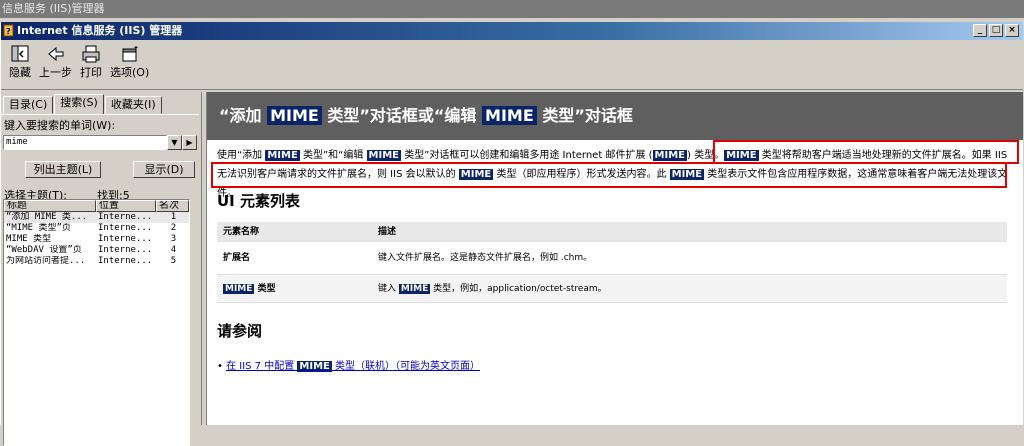  Describe the element at coordinates (387, 232) in the screenshot. I see `table-header: 描述` at that location.